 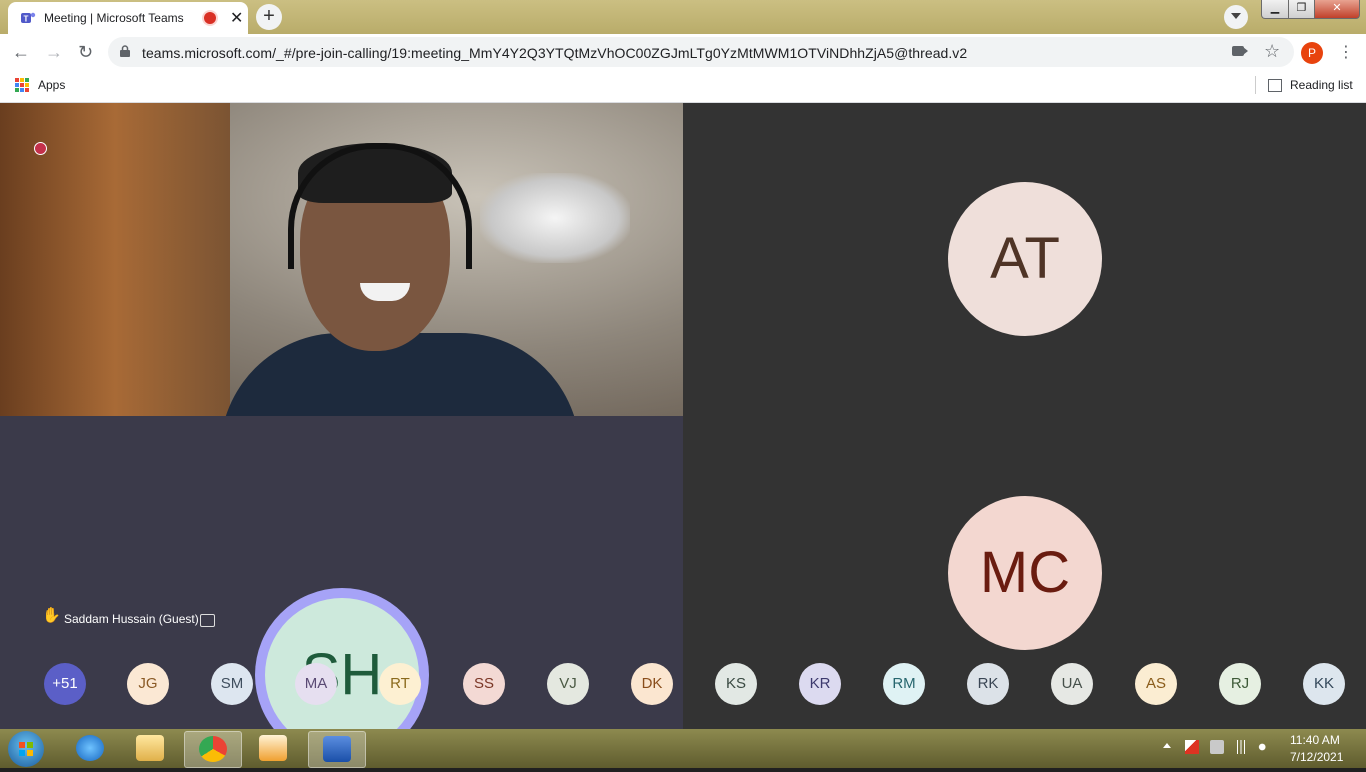 What do you see at coordinates (1275, 85) in the screenshot?
I see `reading-list-icon` at bounding box center [1275, 85].